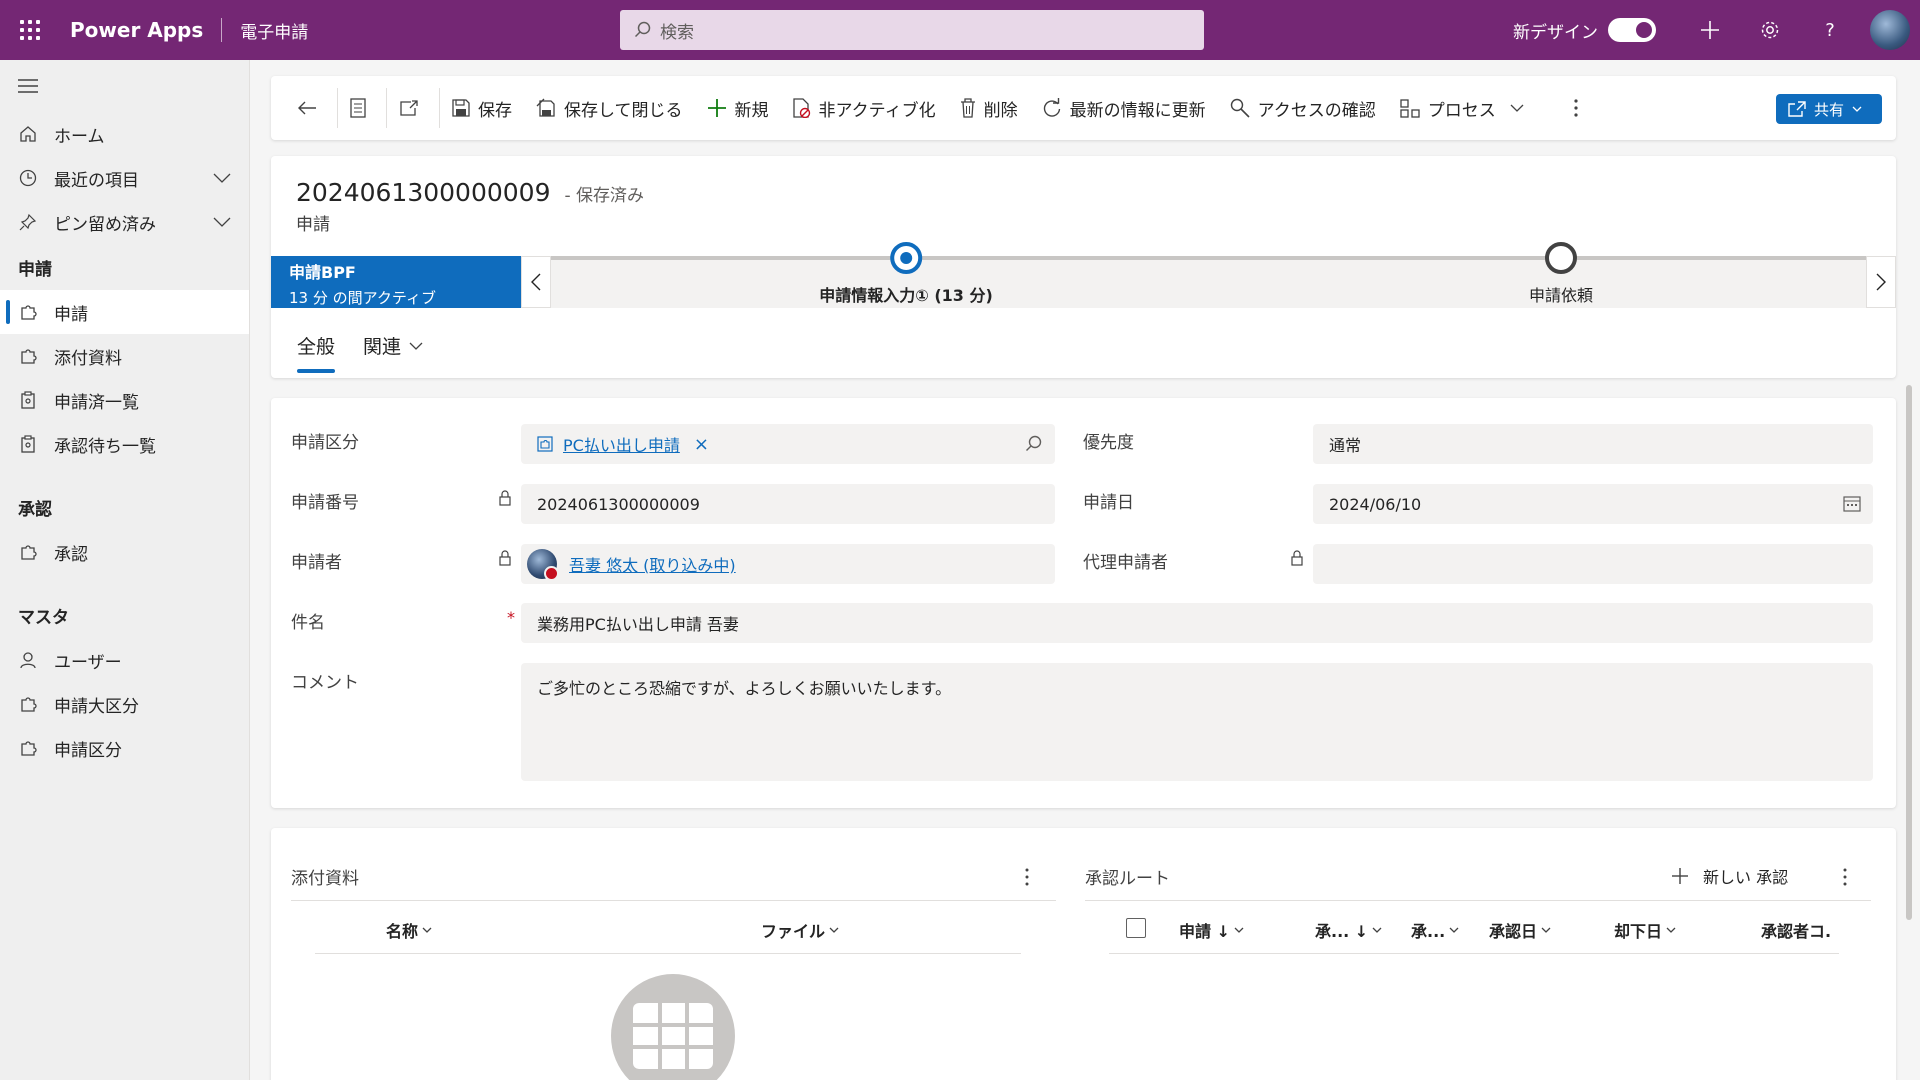 This screenshot has width=1920, height=1080. Describe the element at coordinates (124, 86) in the screenshot. I see `hamburger-menu-icon` at that location.